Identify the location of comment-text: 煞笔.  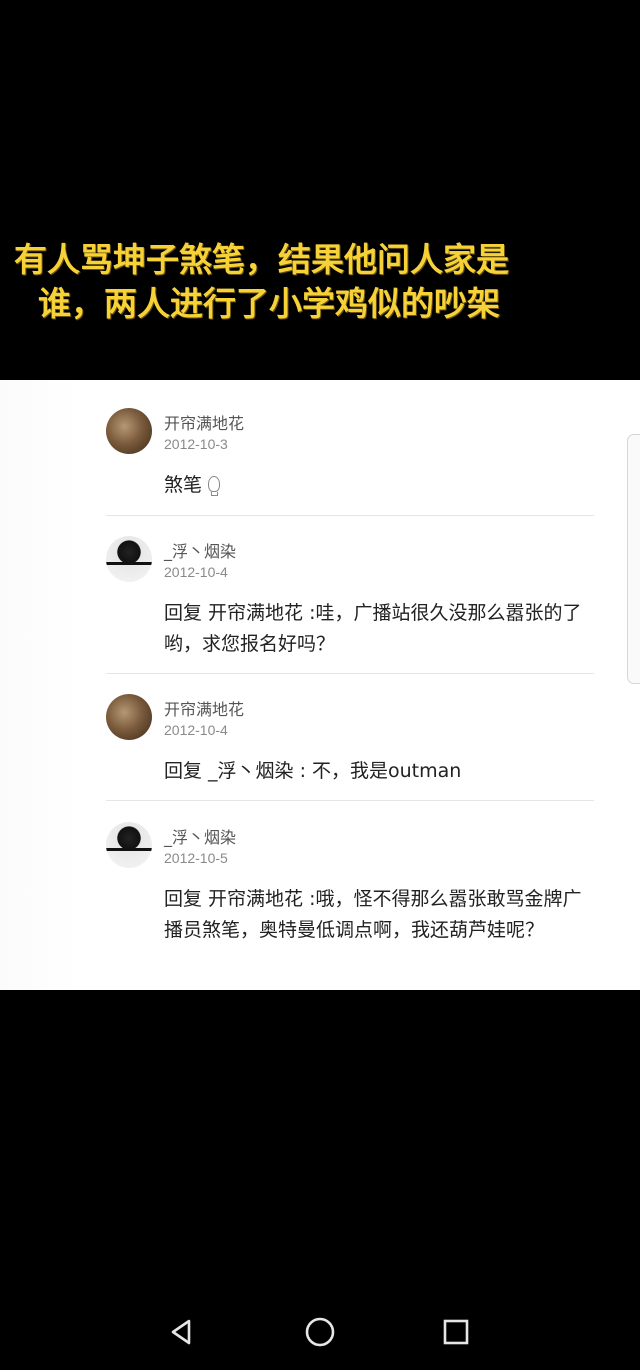
(380, 485).